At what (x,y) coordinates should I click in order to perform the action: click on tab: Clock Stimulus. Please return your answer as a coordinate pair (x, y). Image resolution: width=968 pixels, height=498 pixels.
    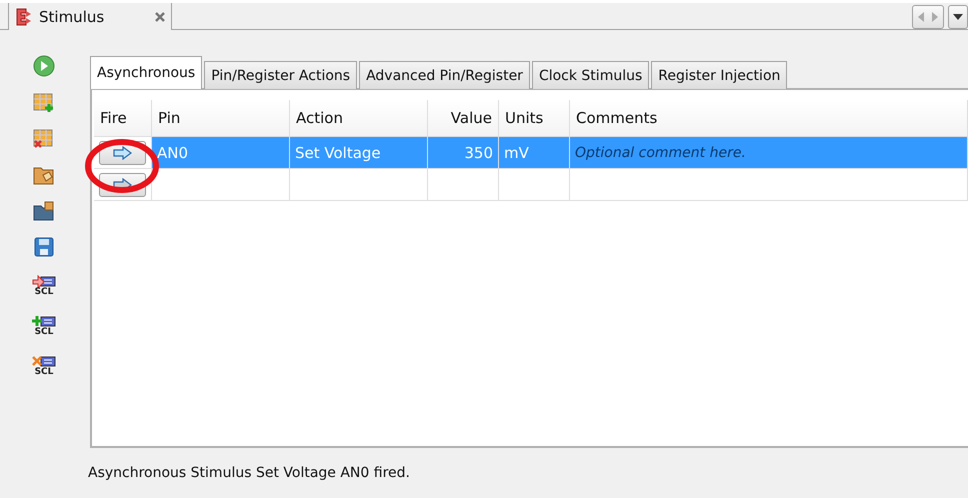
    Looking at the image, I should click on (591, 75).